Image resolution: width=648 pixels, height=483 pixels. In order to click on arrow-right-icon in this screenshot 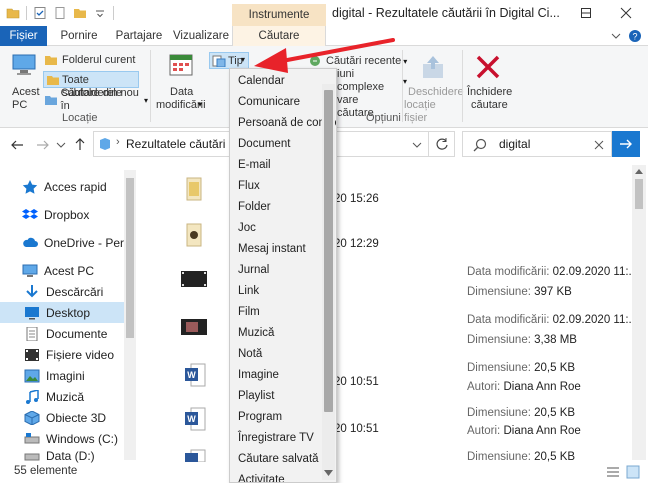, I will do `click(626, 144)`.